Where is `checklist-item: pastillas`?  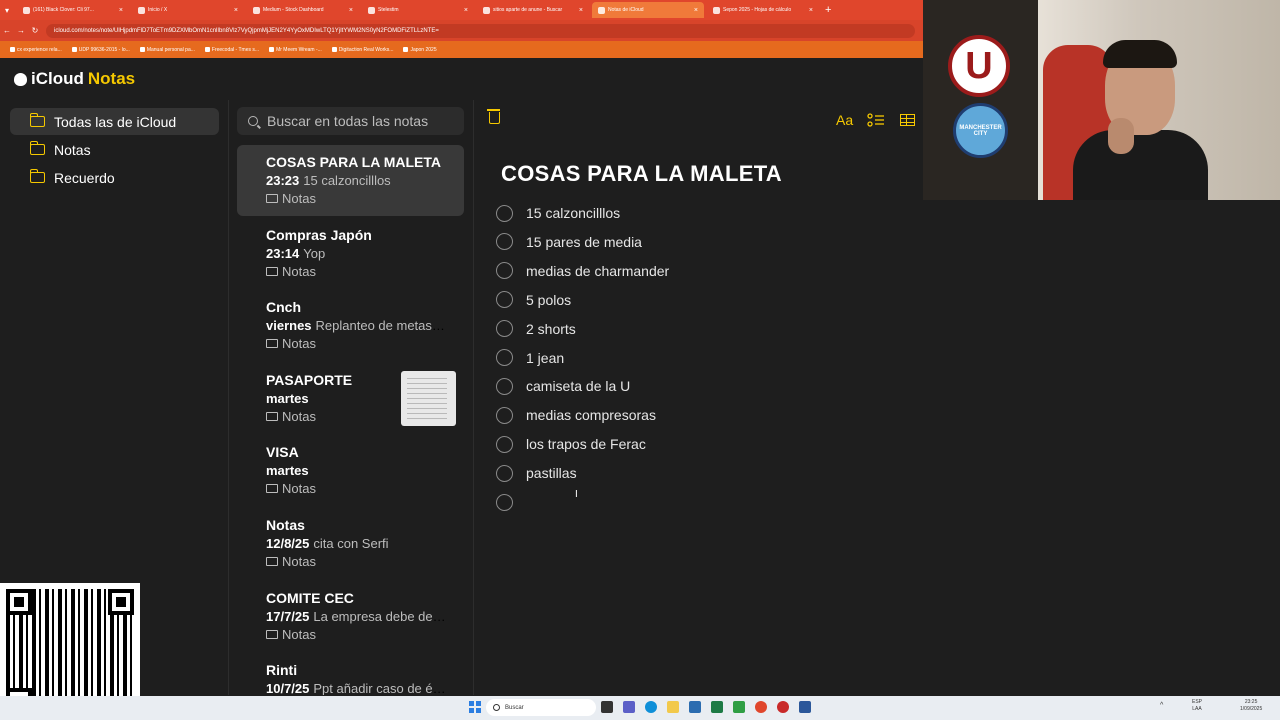 checklist-item: pastillas is located at coordinates (536, 473).